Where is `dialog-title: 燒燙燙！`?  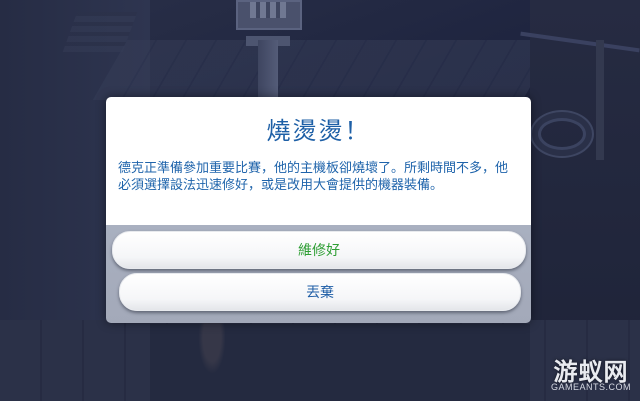
dialog-title: 燒燙燙！ is located at coordinates (318, 131).